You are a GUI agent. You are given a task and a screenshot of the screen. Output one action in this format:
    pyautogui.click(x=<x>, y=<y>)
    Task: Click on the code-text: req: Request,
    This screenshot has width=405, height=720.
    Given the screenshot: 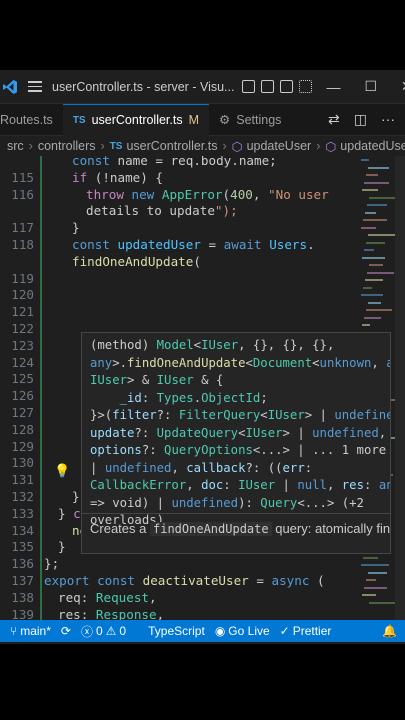 What is the action you would take?
    pyautogui.click(x=107, y=597)
    